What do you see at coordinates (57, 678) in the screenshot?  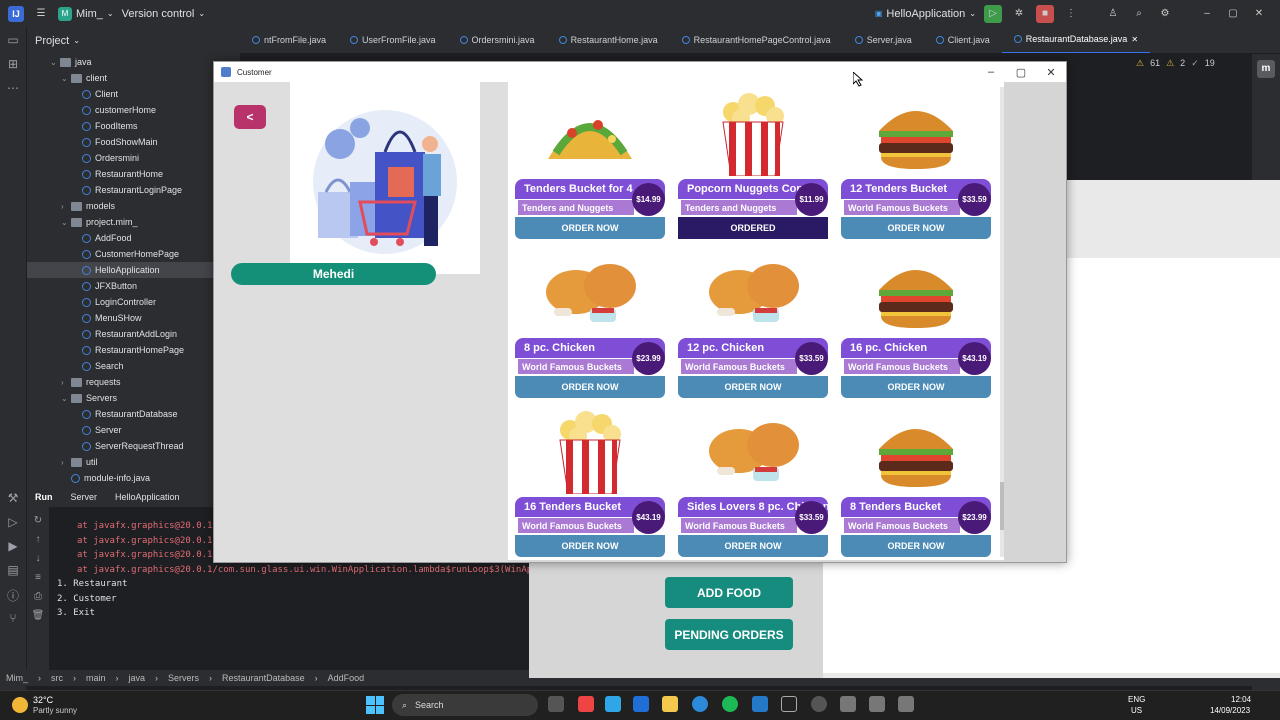 I see `breadcrumb-item: src` at bounding box center [57, 678].